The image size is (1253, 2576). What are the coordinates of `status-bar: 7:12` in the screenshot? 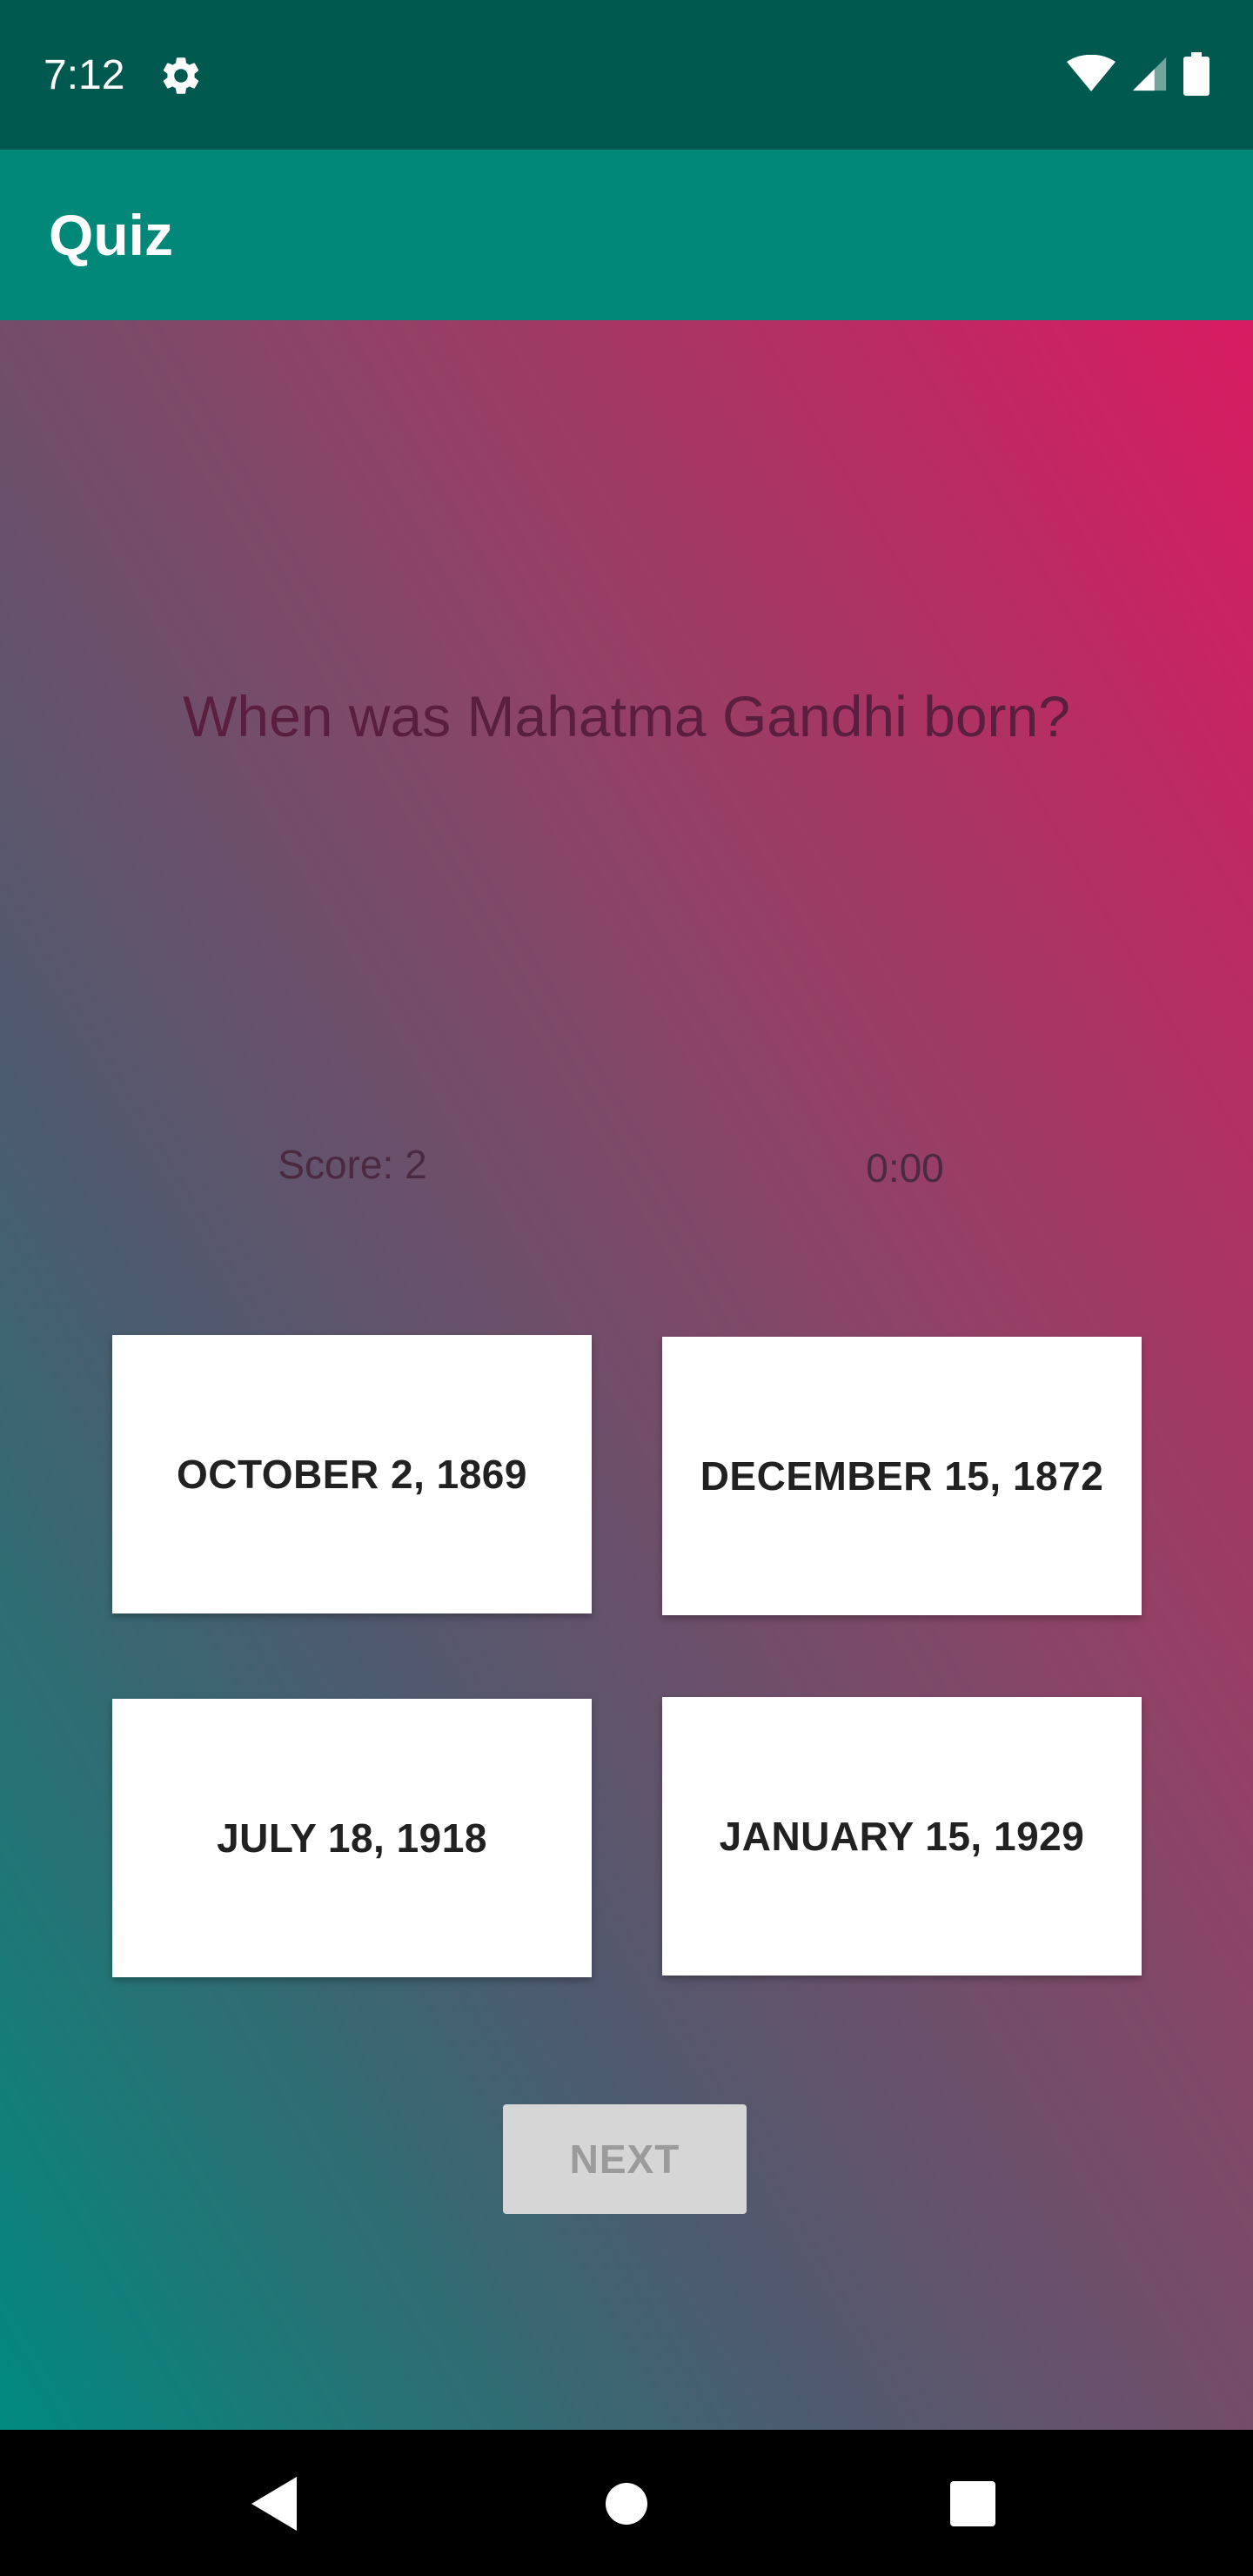 It's located at (626, 75).